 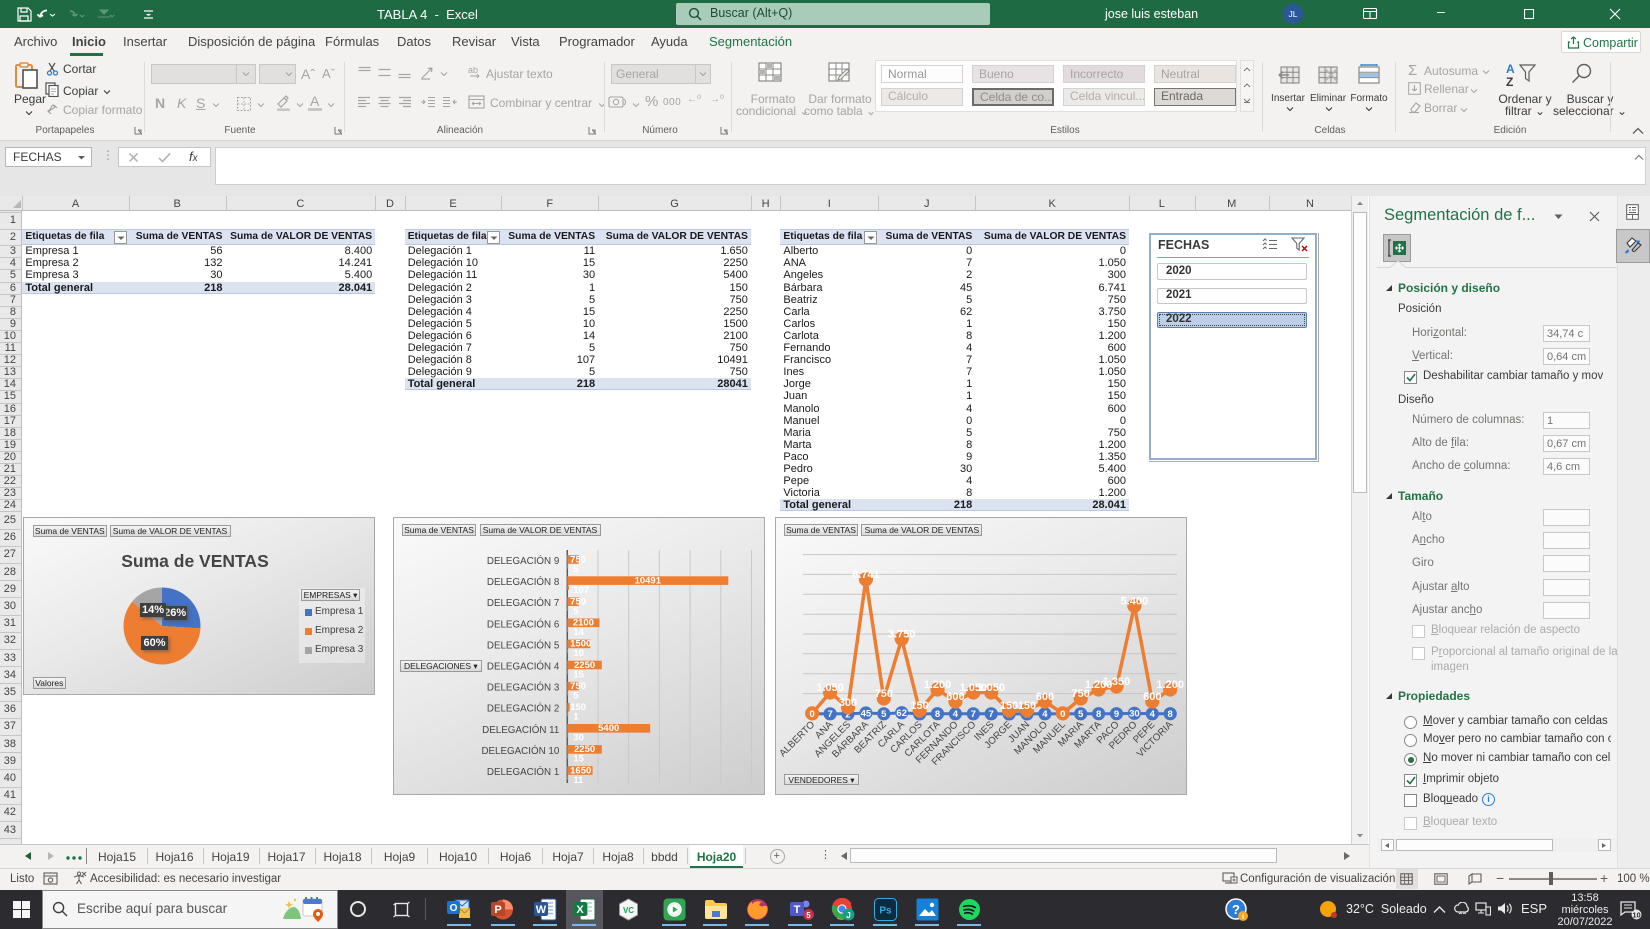 I want to click on svg-text: 10491, so click(x=647, y=580).